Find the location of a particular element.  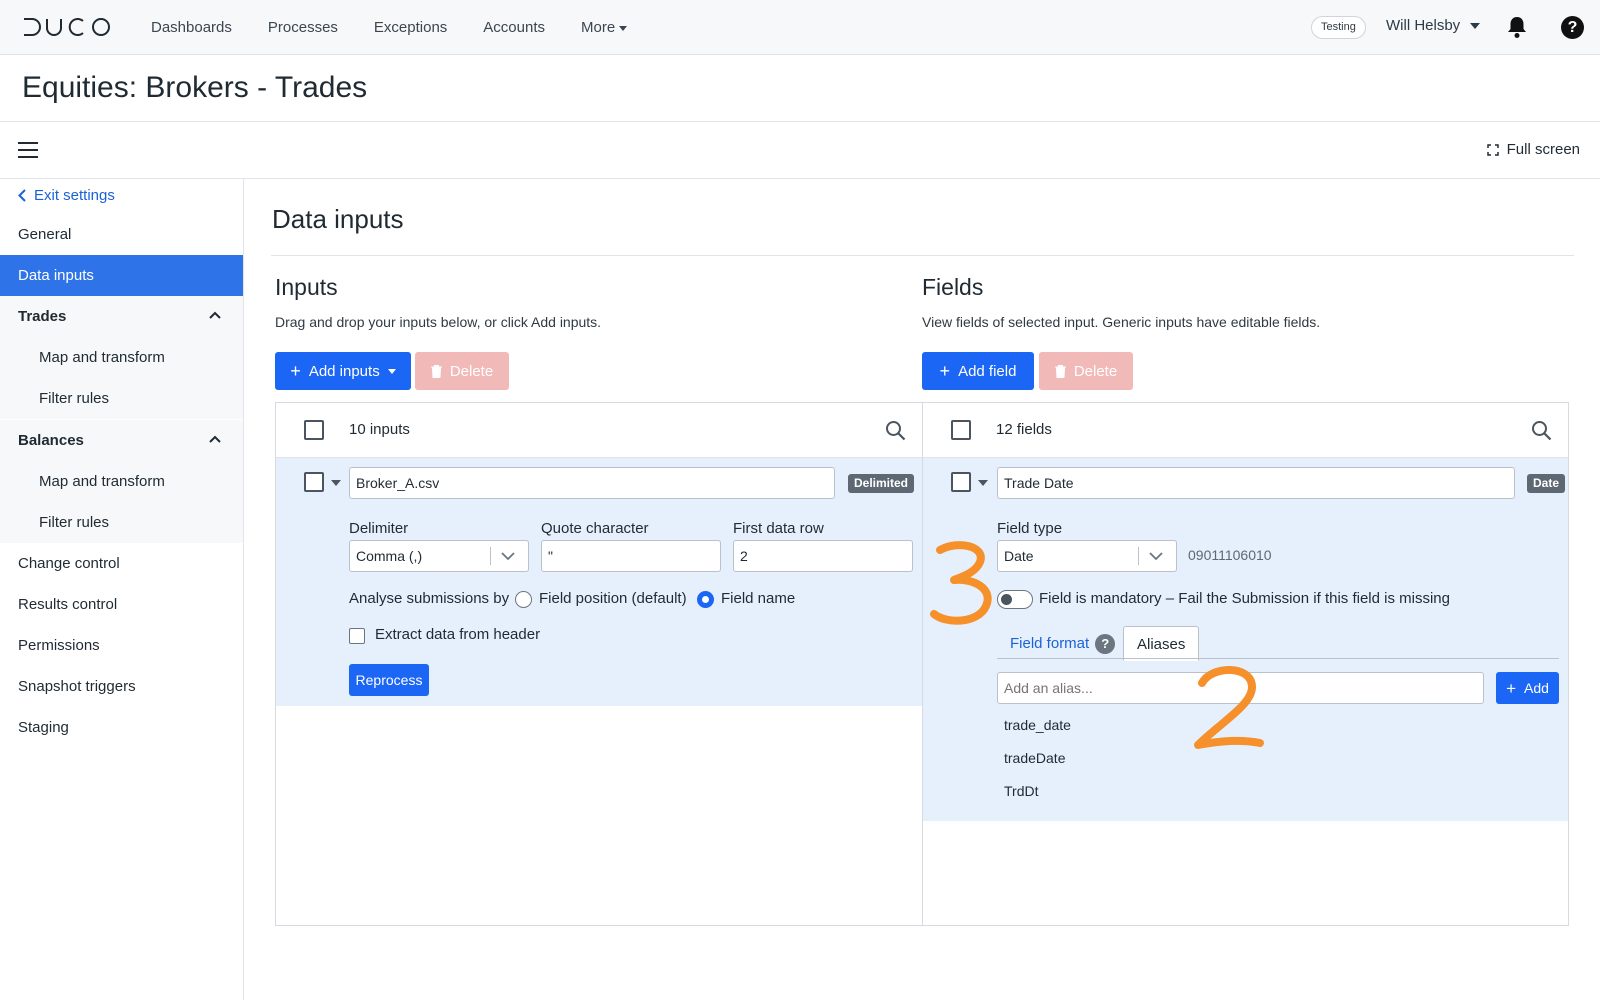

fullscreen-button: Full screen is located at coordinates (1533, 149).